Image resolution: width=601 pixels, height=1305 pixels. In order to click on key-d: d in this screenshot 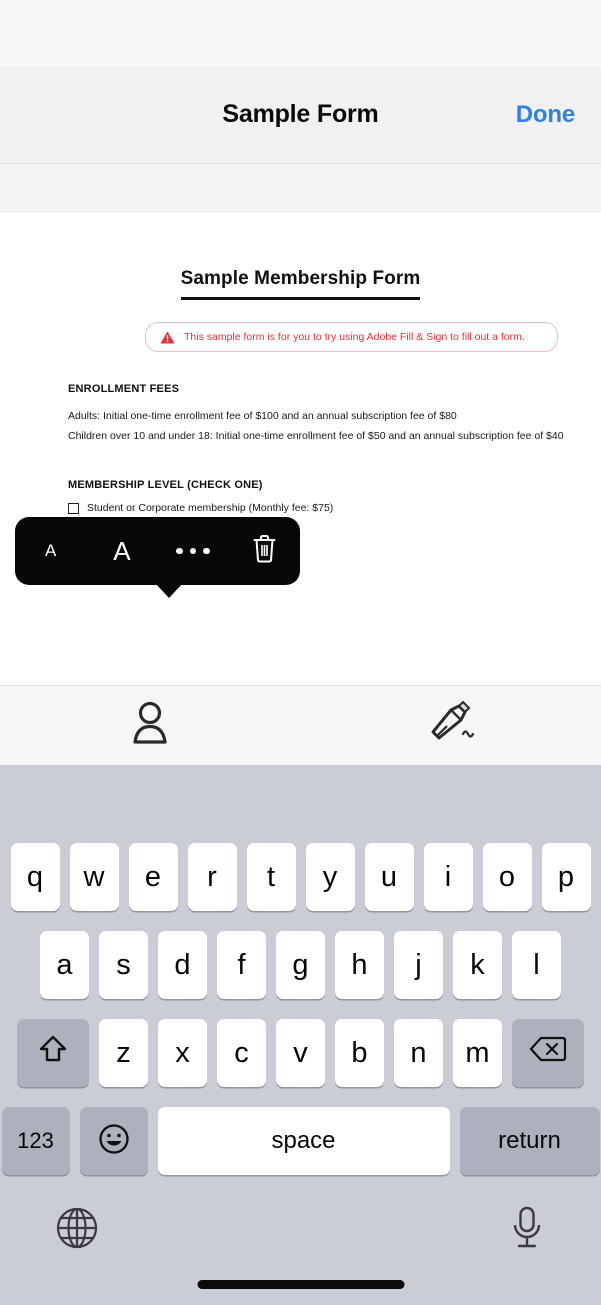, I will do `click(182, 965)`.